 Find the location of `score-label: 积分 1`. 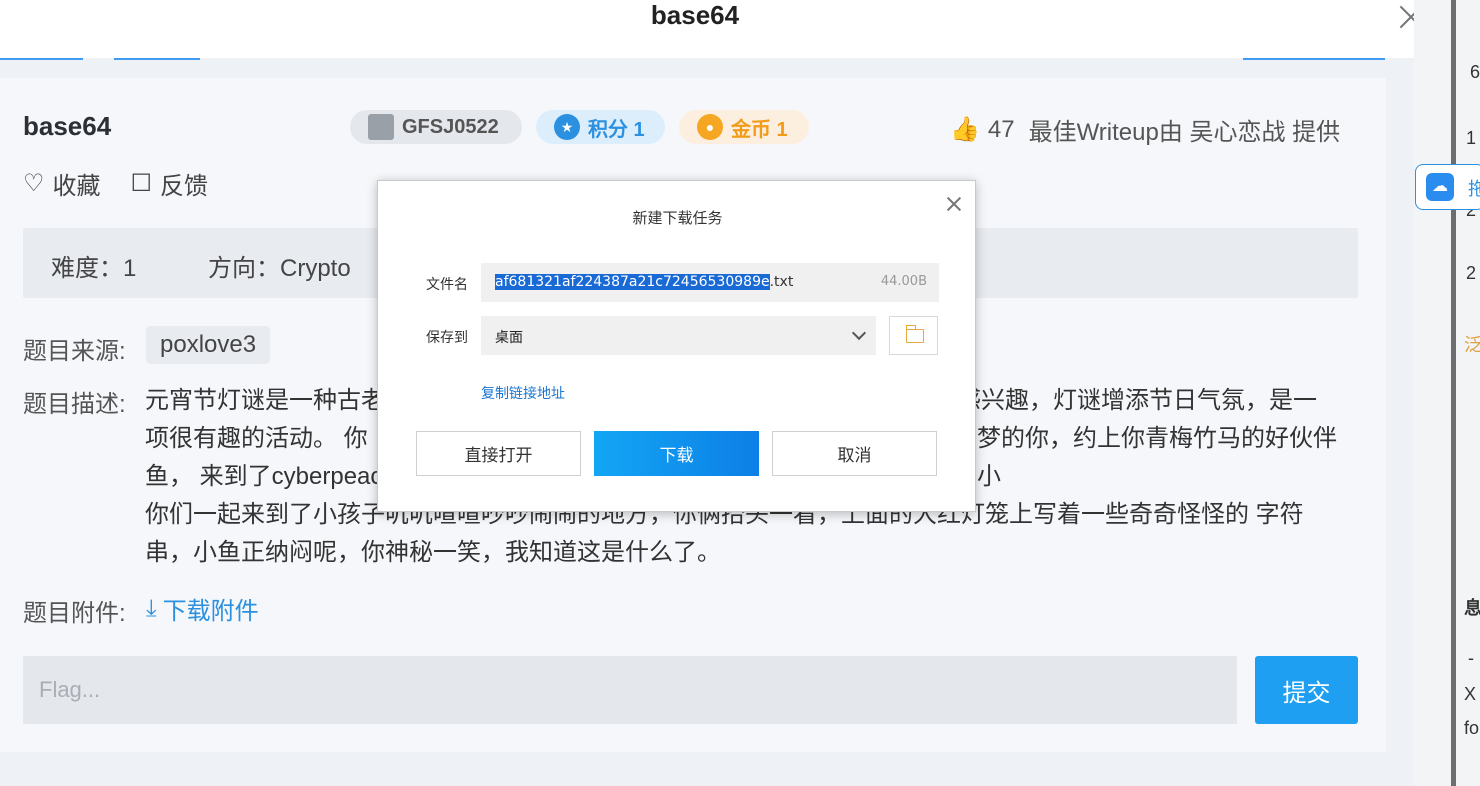

score-label: 积分 1 is located at coordinates (616, 129).